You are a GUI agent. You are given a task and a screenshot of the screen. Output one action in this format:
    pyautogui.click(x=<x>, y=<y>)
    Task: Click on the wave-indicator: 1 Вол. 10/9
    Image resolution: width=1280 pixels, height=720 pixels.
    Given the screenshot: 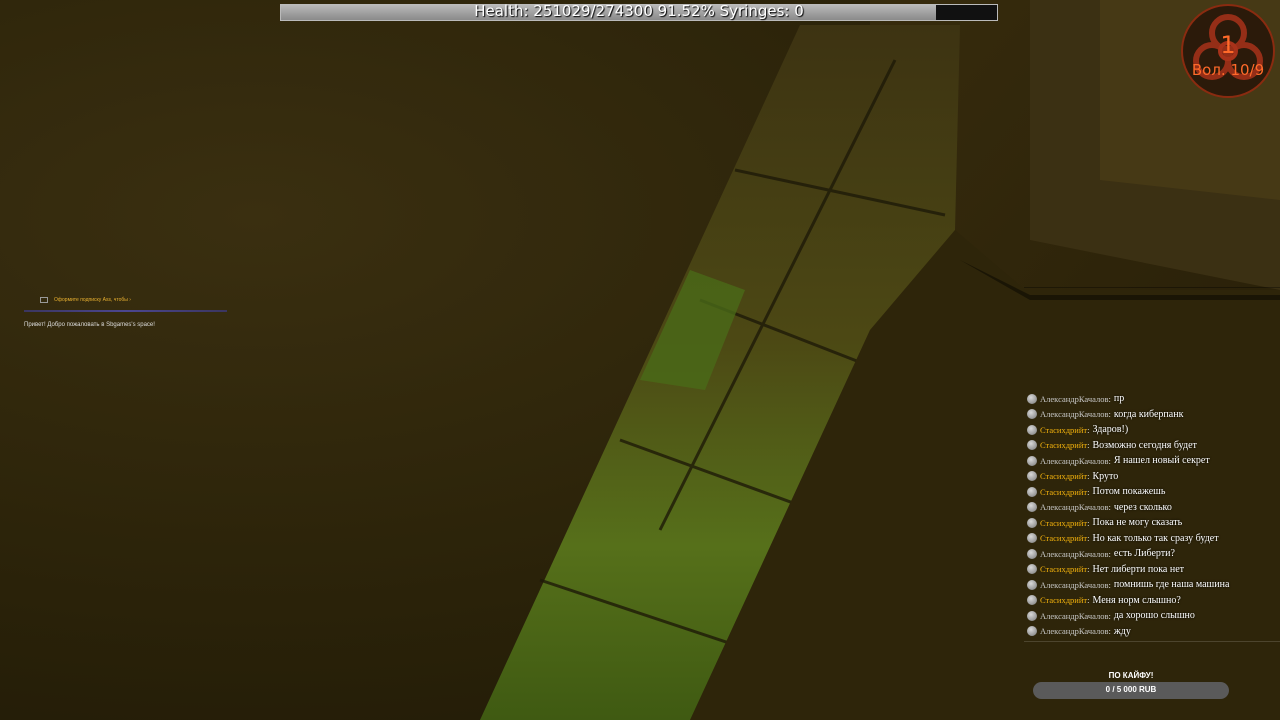 What is the action you would take?
    pyautogui.click(x=1228, y=51)
    